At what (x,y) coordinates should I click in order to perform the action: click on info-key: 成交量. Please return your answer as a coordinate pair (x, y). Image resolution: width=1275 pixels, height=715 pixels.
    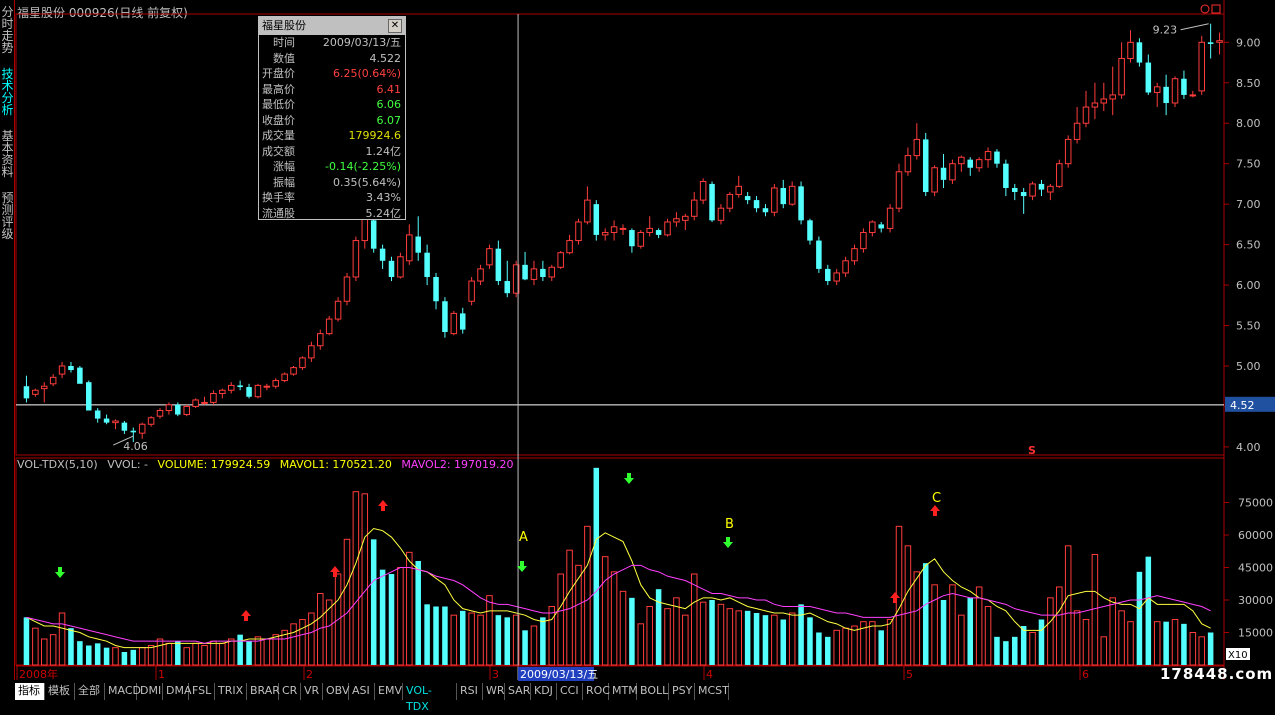
    Looking at the image, I should click on (278, 135).